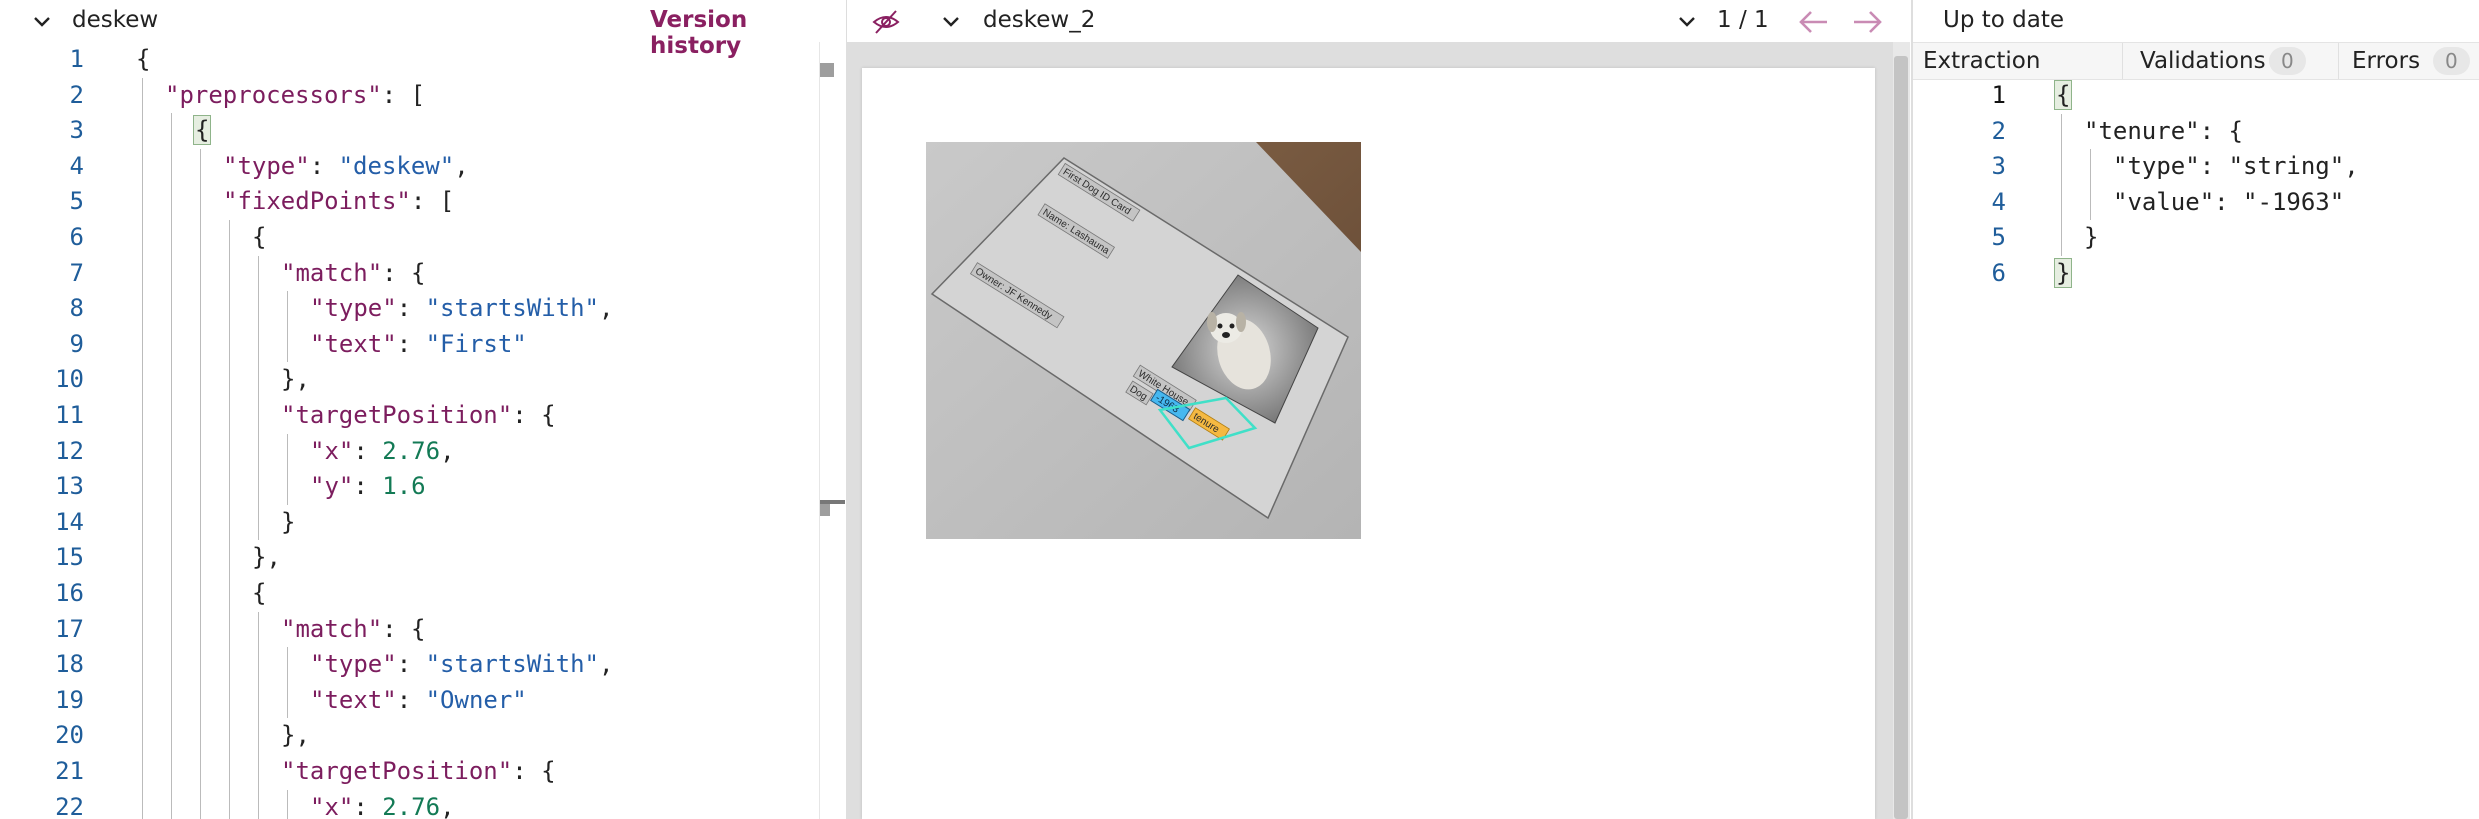 The image size is (2479, 819). What do you see at coordinates (69, 805) in the screenshot?
I see `line-number: 22` at bounding box center [69, 805].